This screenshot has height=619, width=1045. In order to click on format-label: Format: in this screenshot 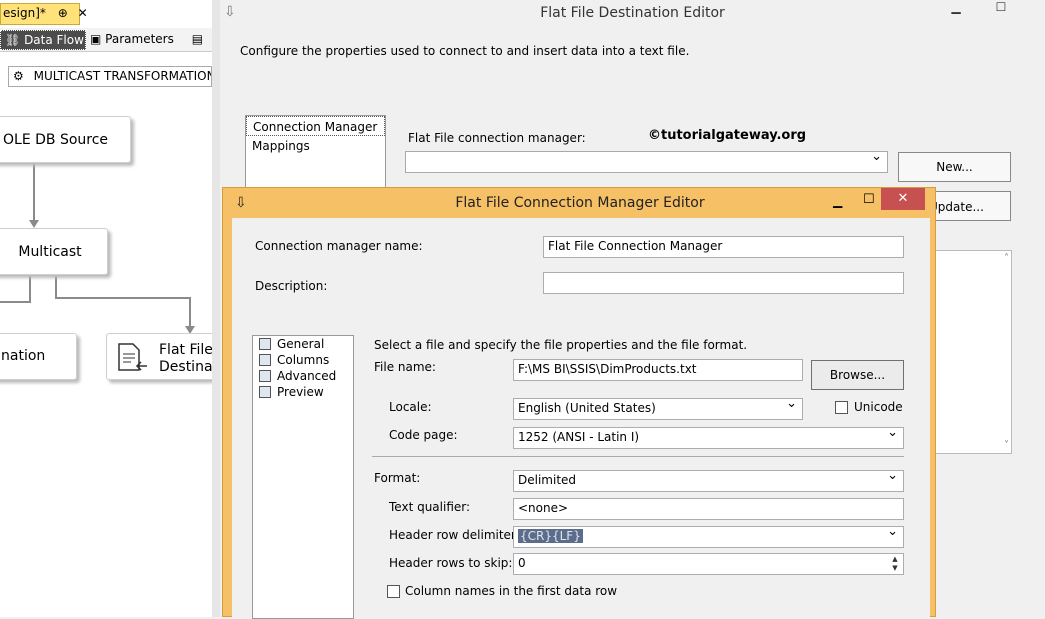, I will do `click(397, 478)`.